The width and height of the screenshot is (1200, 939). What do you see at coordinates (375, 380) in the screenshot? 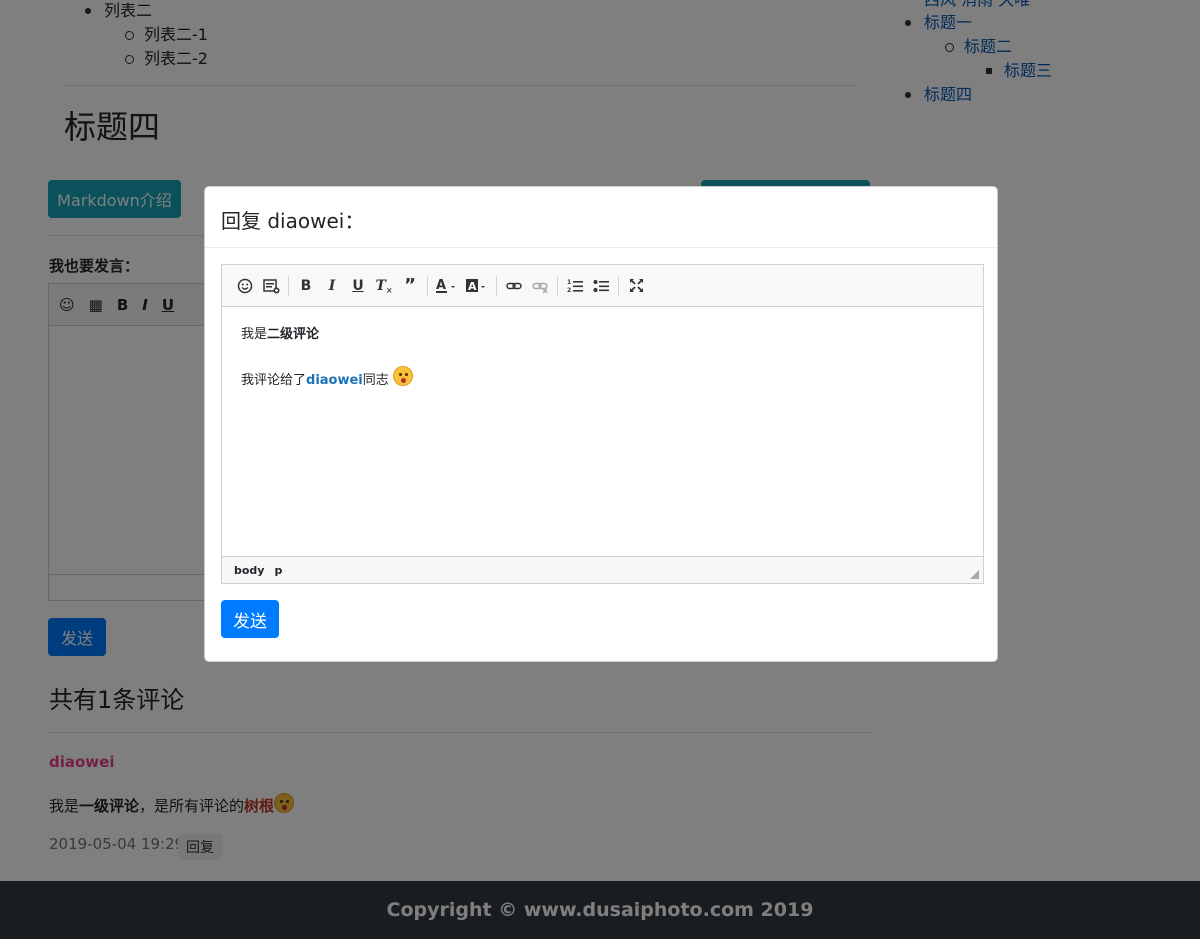
I see `editor-text: 同志` at bounding box center [375, 380].